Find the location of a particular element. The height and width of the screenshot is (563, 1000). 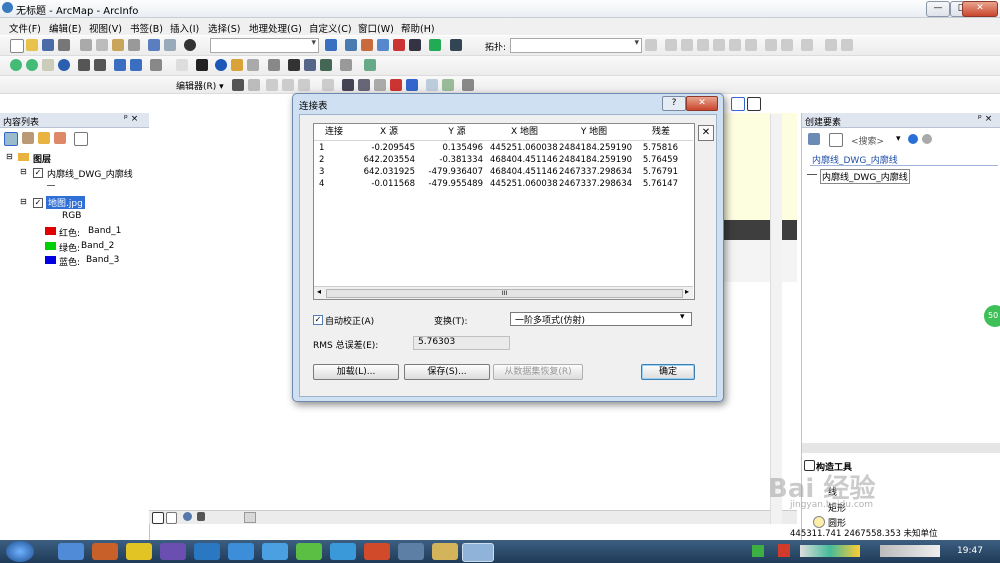

auto-adjust-checkbox: ✓ is located at coordinates (318, 320).